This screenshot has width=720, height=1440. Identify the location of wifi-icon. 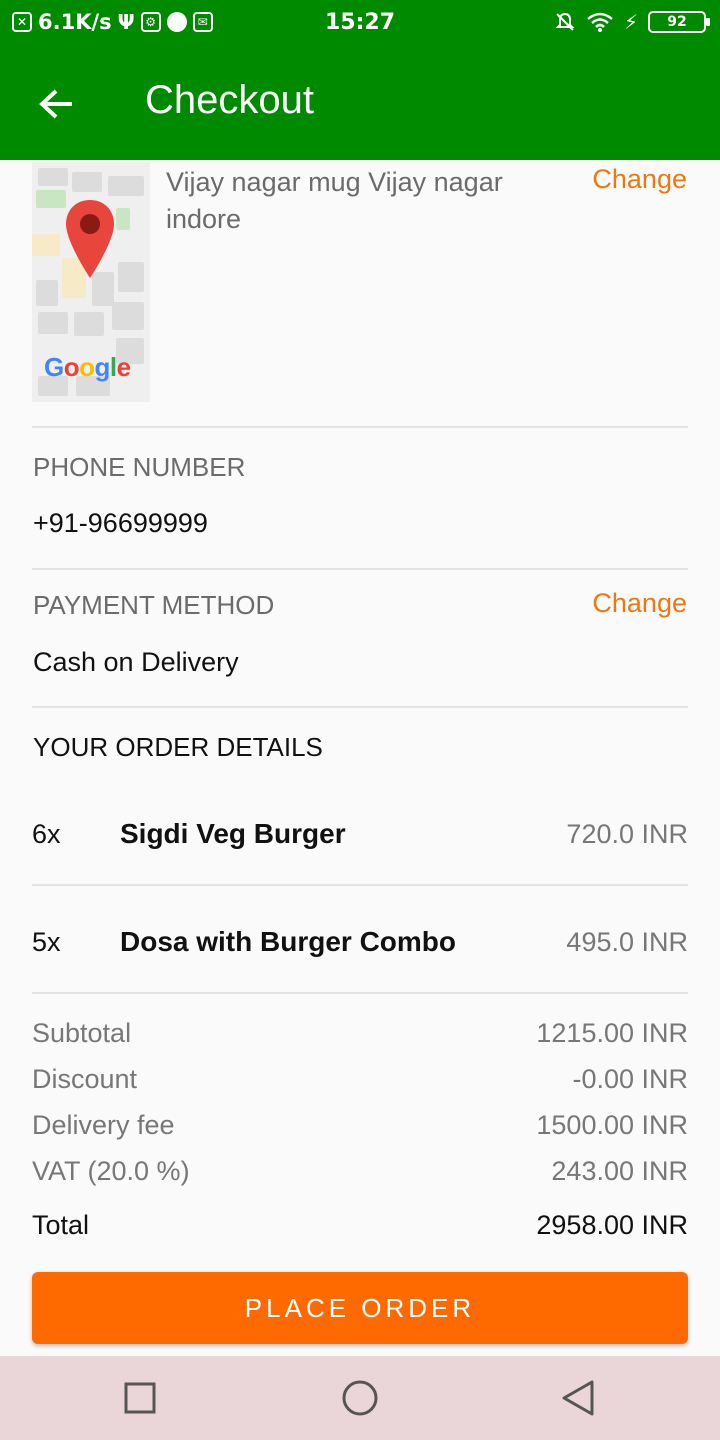
(600, 22).